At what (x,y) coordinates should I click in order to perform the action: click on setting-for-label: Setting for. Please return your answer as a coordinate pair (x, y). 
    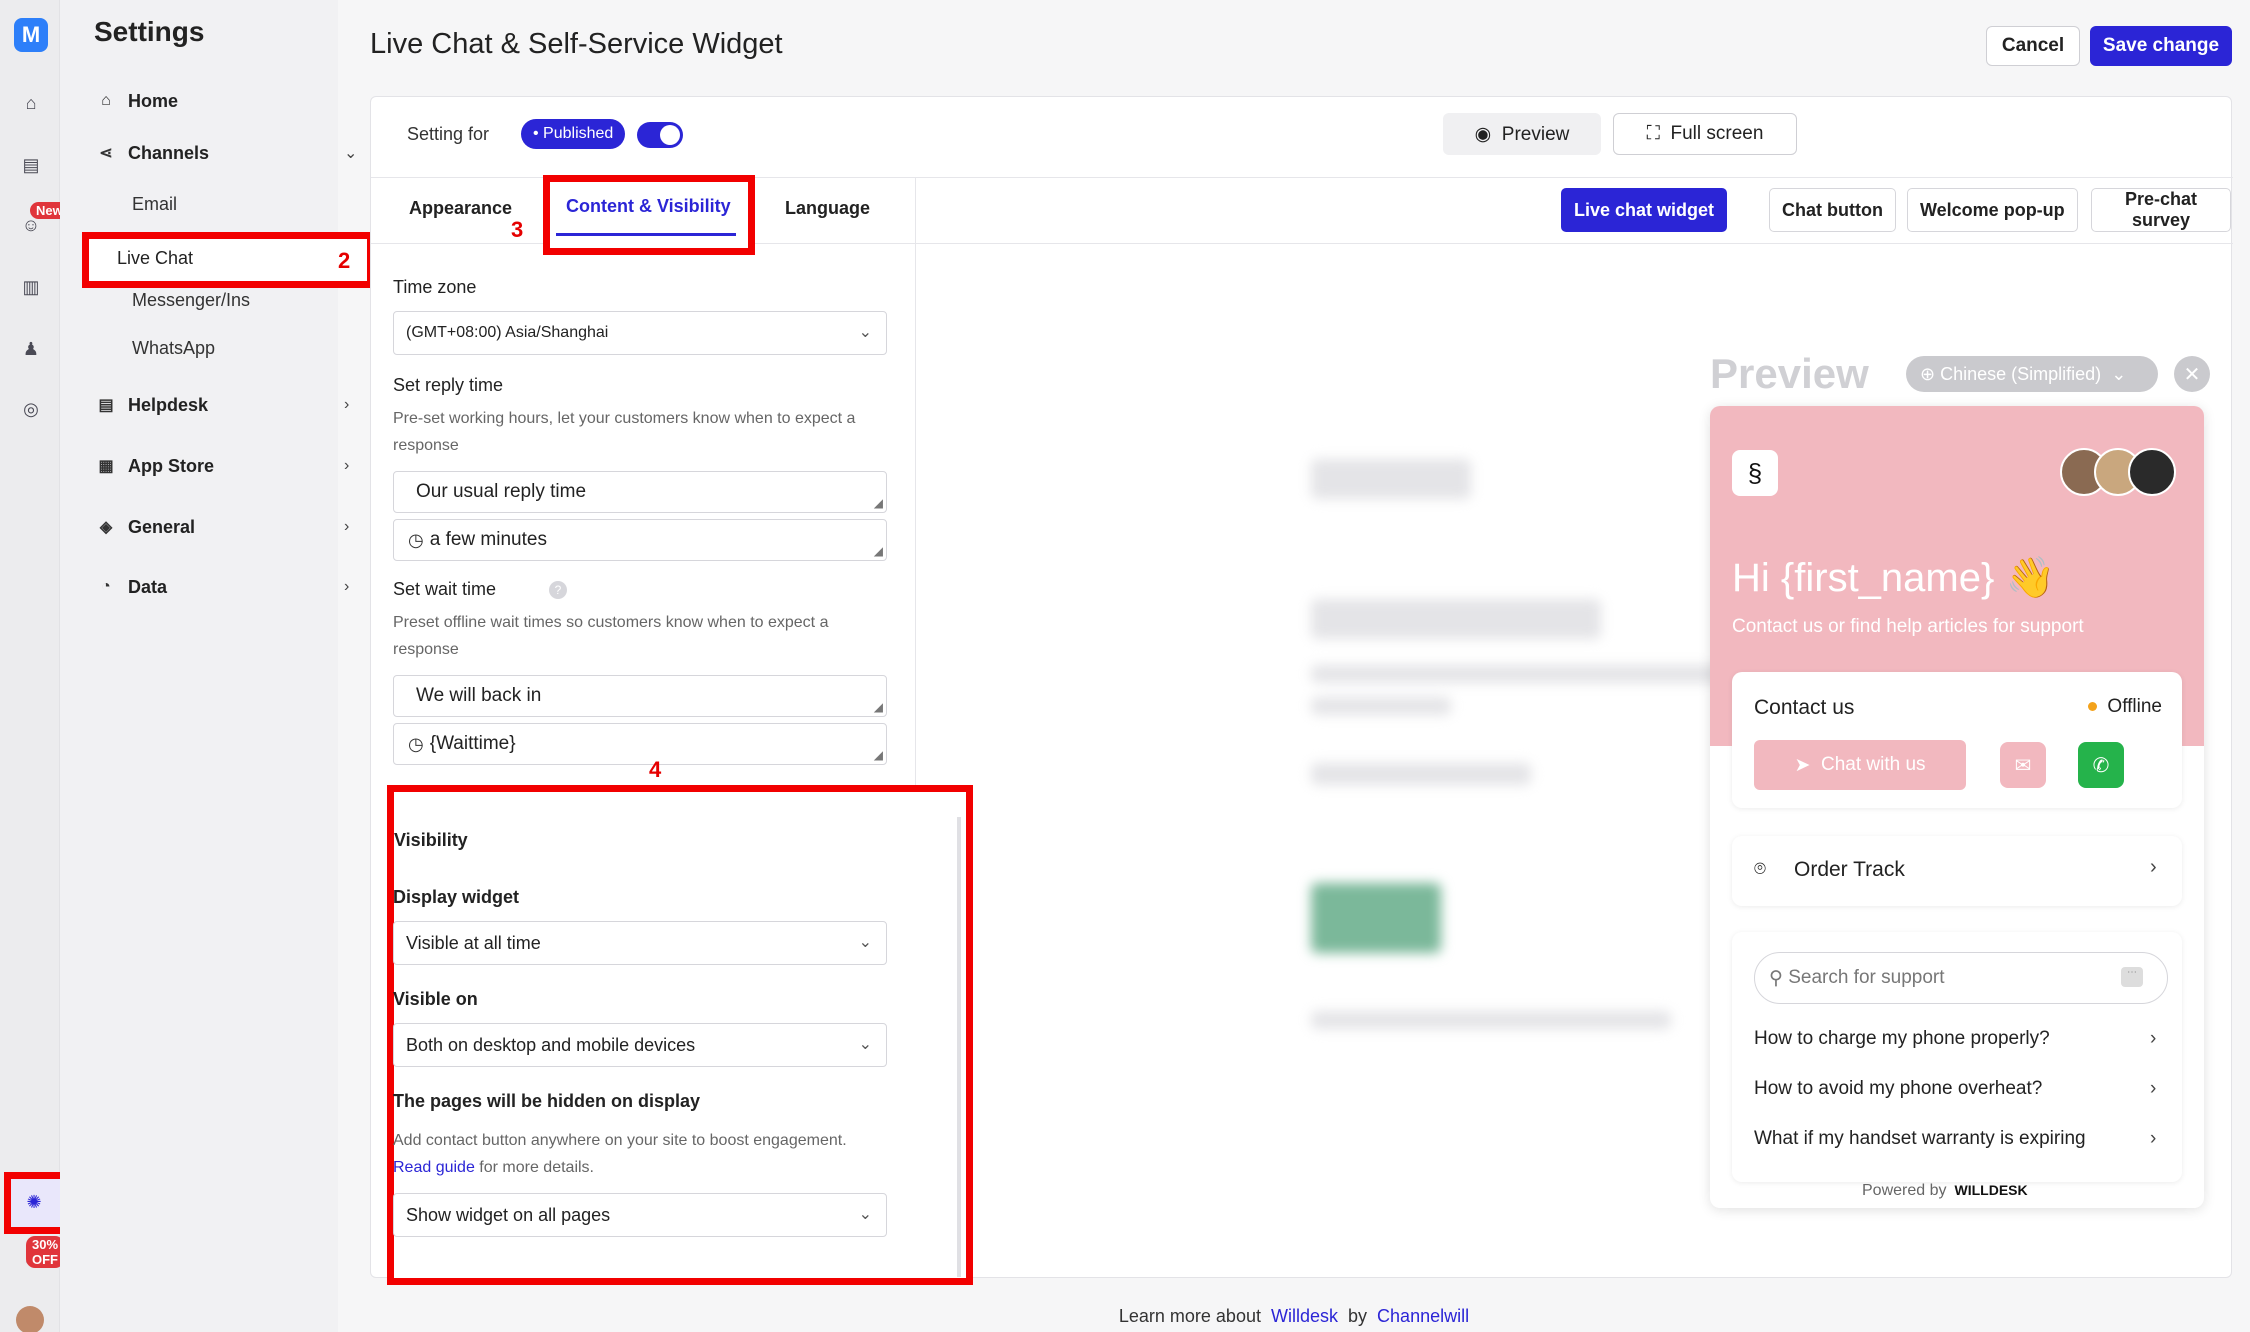
    Looking at the image, I should click on (448, 134).